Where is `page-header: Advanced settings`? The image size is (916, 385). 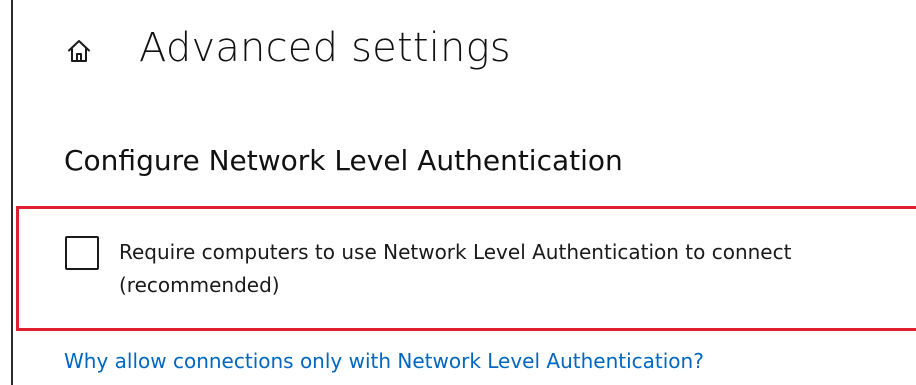
page-header: Advanced settings is located at coordinates (288, 48).